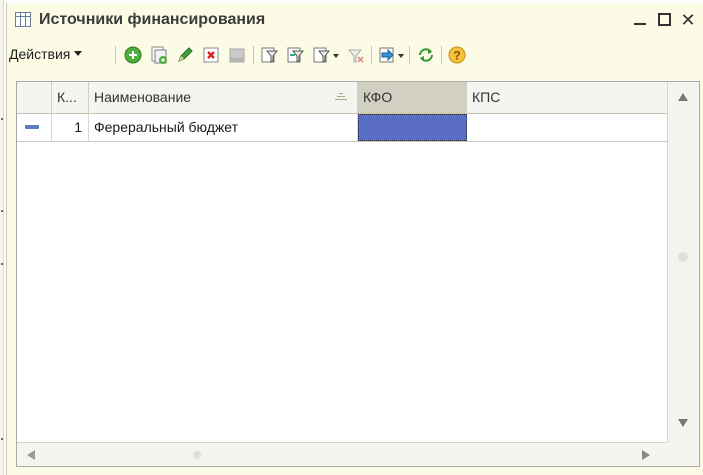  Describe the element at coordinates (2, 237) in the screenshot. I see `background-window-edge` at that location.